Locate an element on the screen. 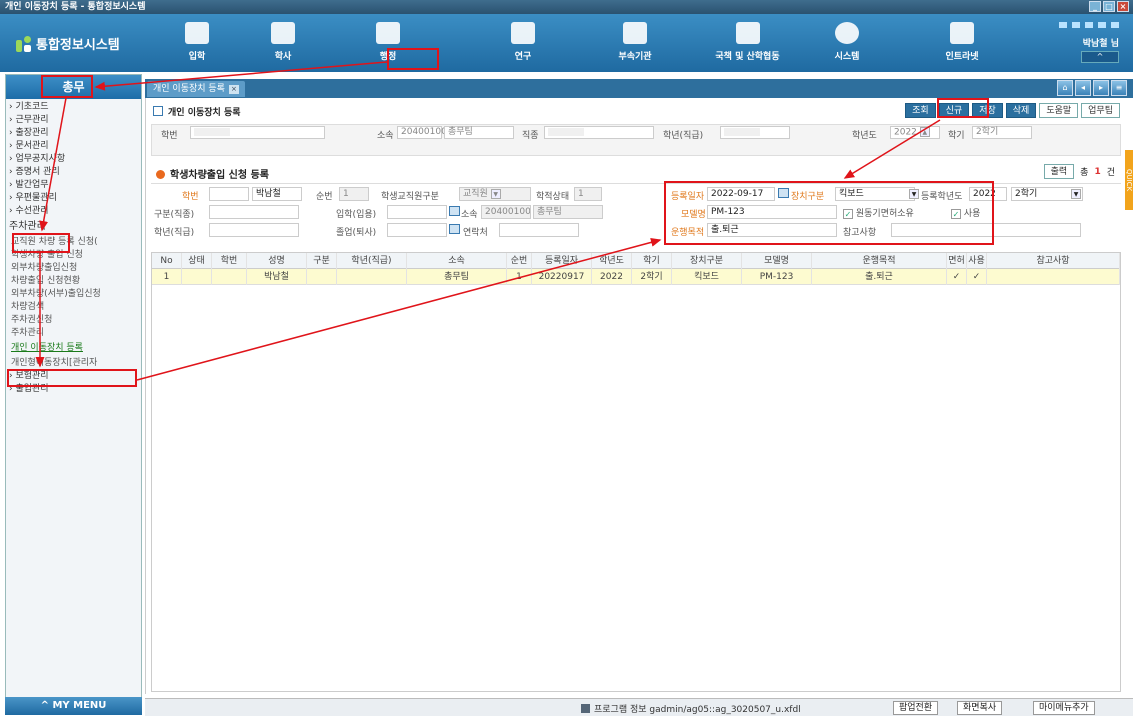 The width and height of the screenshot is (1133, 719). stepper-icon: ▲ is located at coordinates (924, 132).